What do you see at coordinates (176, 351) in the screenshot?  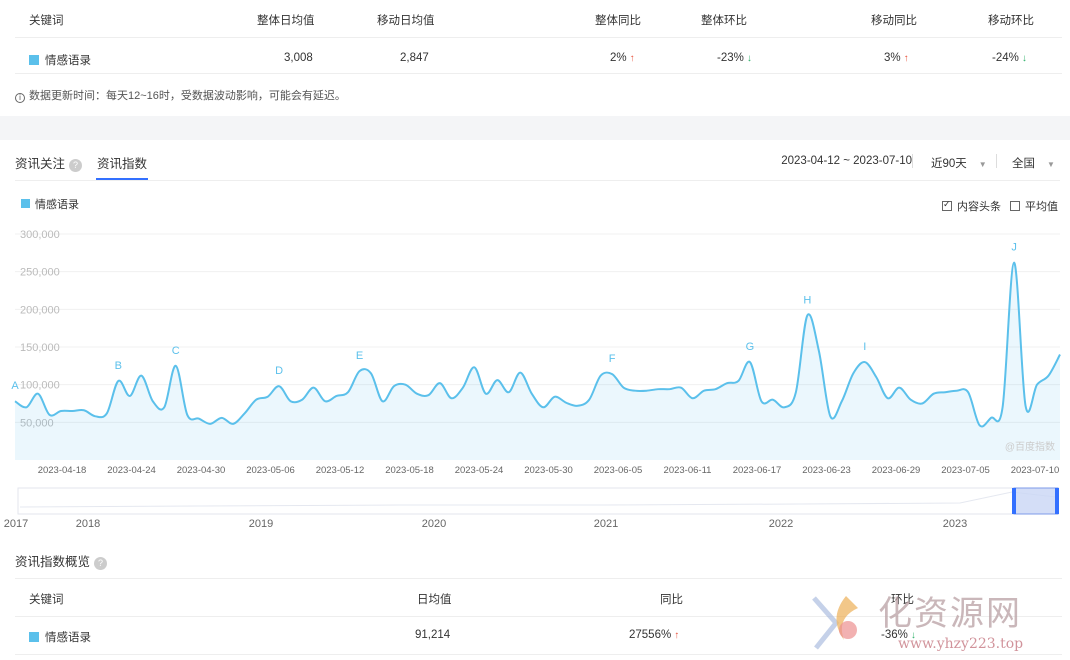 I see `annotation-label: C` at bounding box center [176, 351].